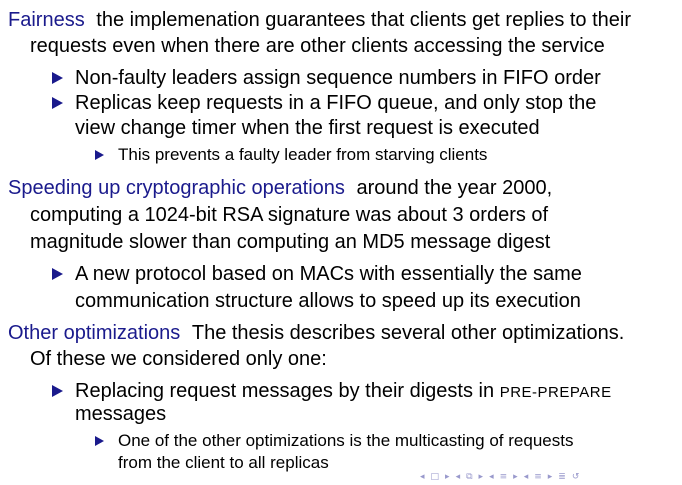 The width and height of the screenshot is (682, 485). What do you see at coordinates (562, 477) in the screenshot?
I see `nav-align-icon: ≣` at bounding box center [562, 477].